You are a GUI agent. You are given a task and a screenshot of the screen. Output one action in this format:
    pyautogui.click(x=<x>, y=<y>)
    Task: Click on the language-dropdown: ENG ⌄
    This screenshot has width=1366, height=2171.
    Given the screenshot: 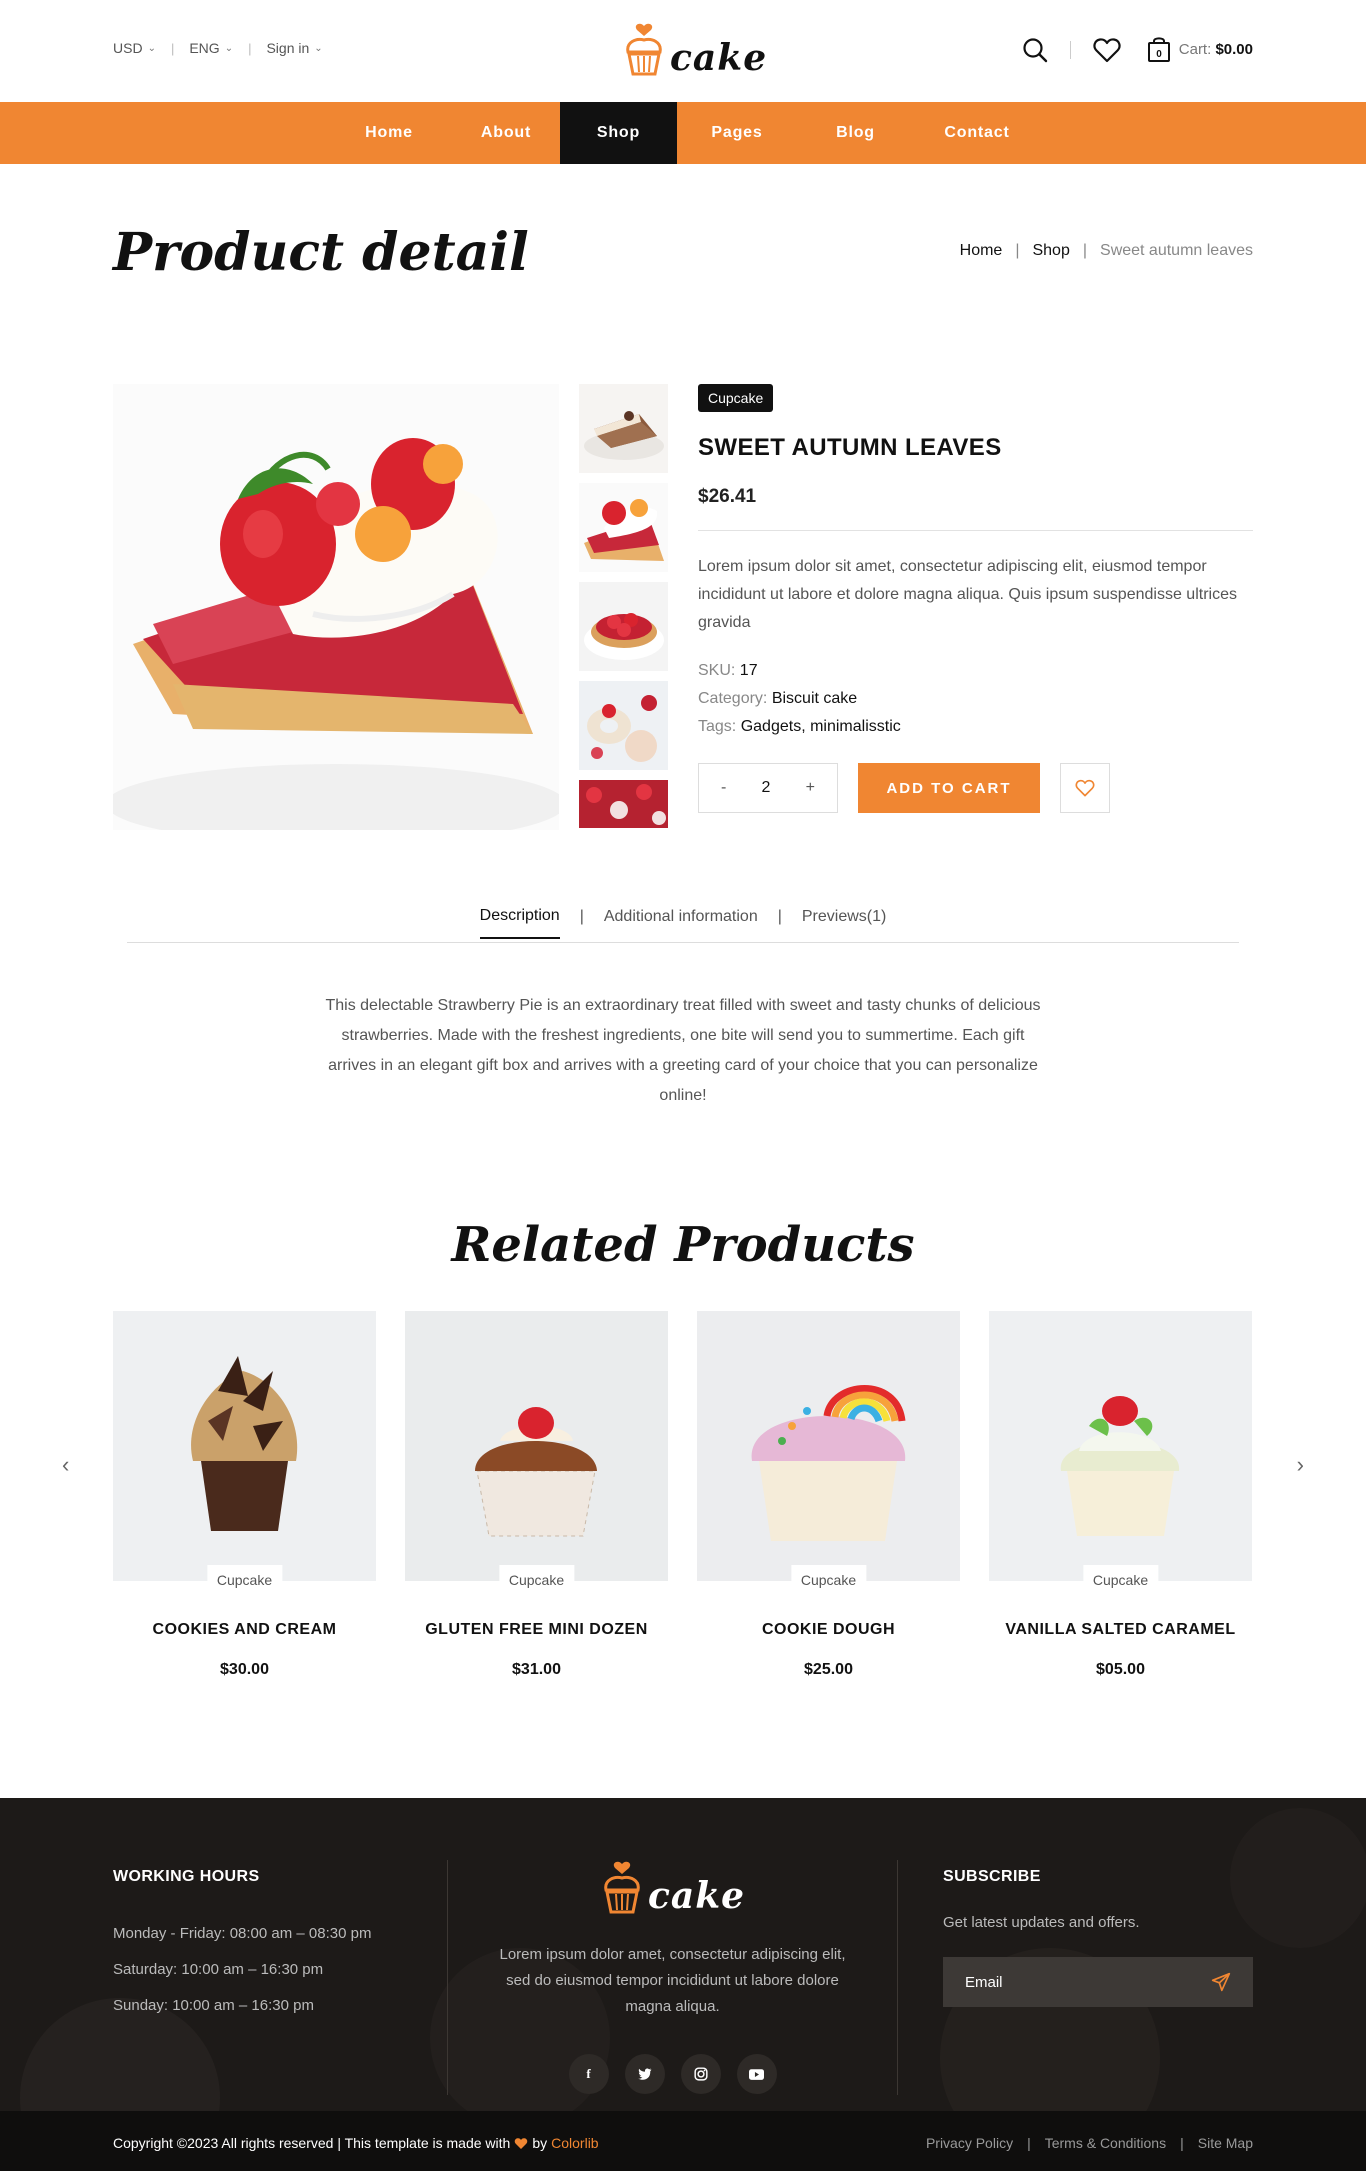 What is the action you would take?
    pyautogui.click(x=211, y=48)
    